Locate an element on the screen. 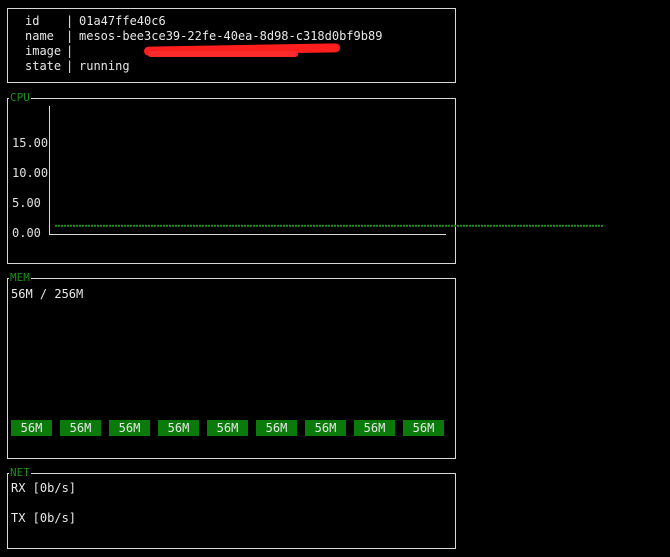  mem-usage-text: 56M / 256M is located at coordinates (47, 294).